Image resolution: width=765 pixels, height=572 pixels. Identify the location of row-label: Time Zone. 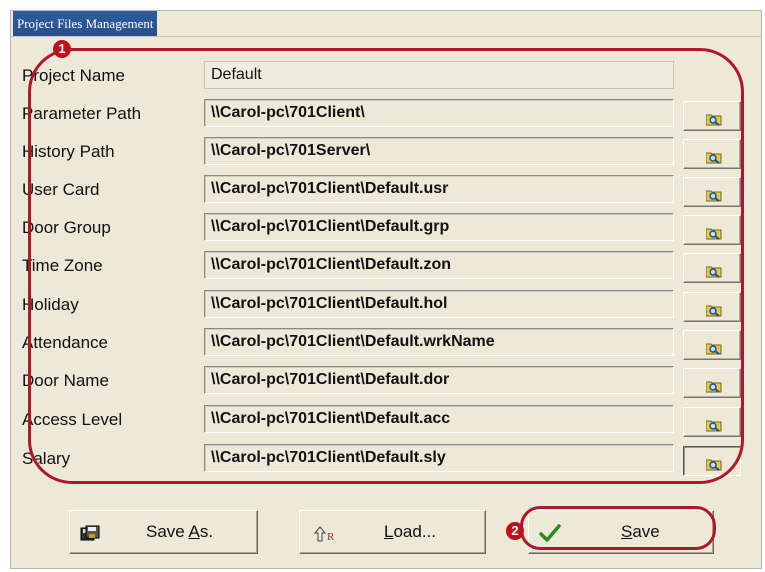
(62, 265).